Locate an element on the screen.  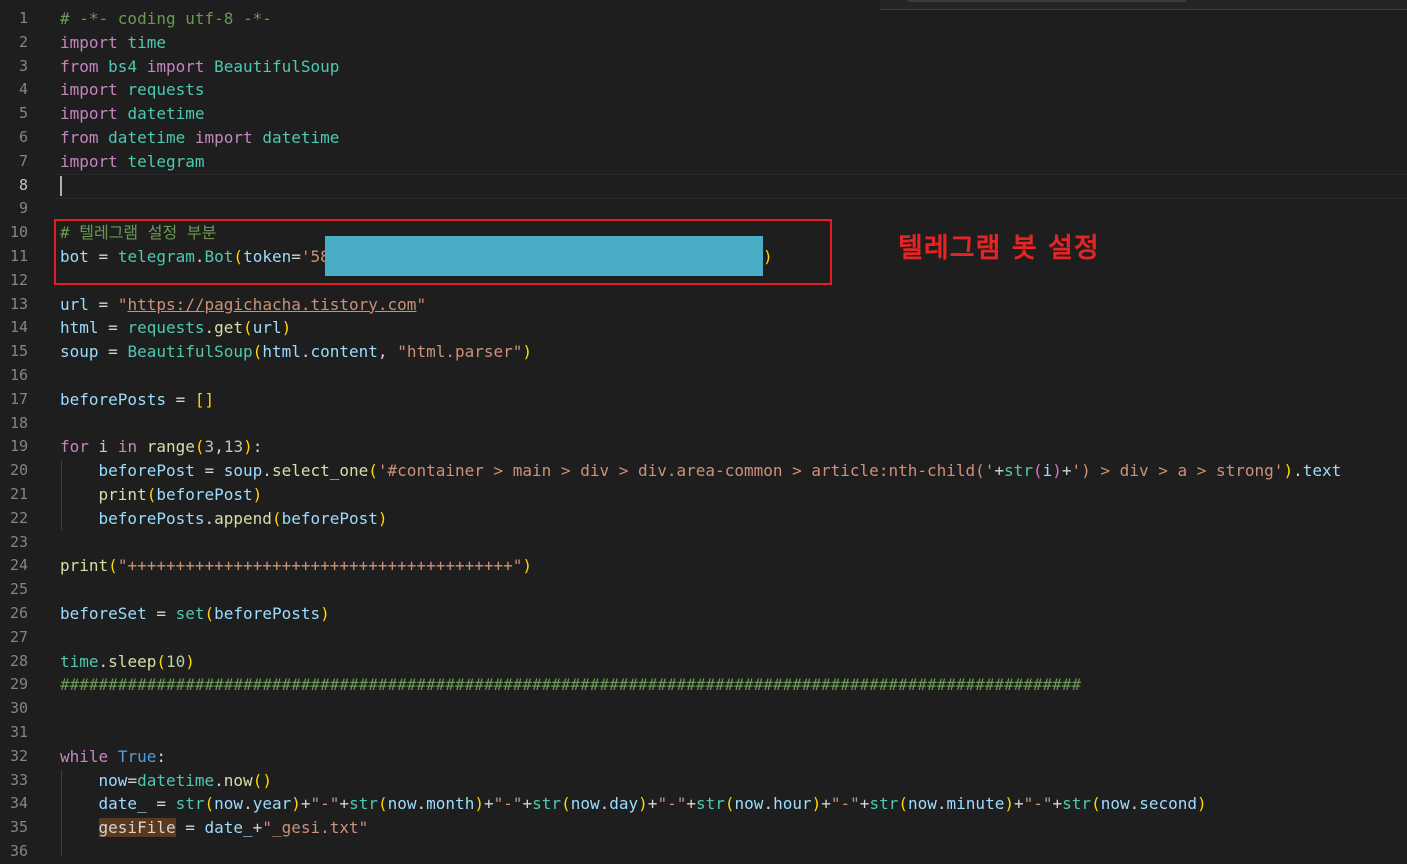
code-text: print(beforePost) is located at coordinates (161, 495).